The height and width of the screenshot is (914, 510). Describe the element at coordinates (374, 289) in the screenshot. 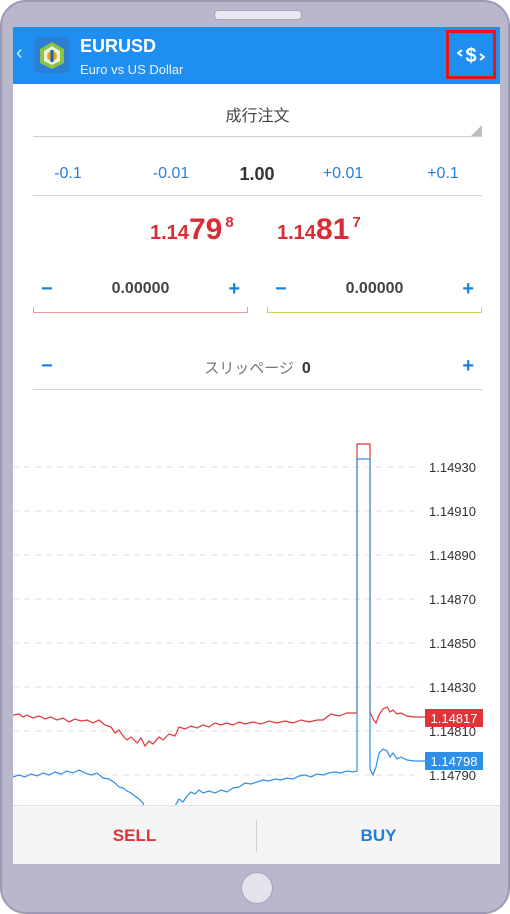

I see `take-profit-value: 0.00000` at that location.